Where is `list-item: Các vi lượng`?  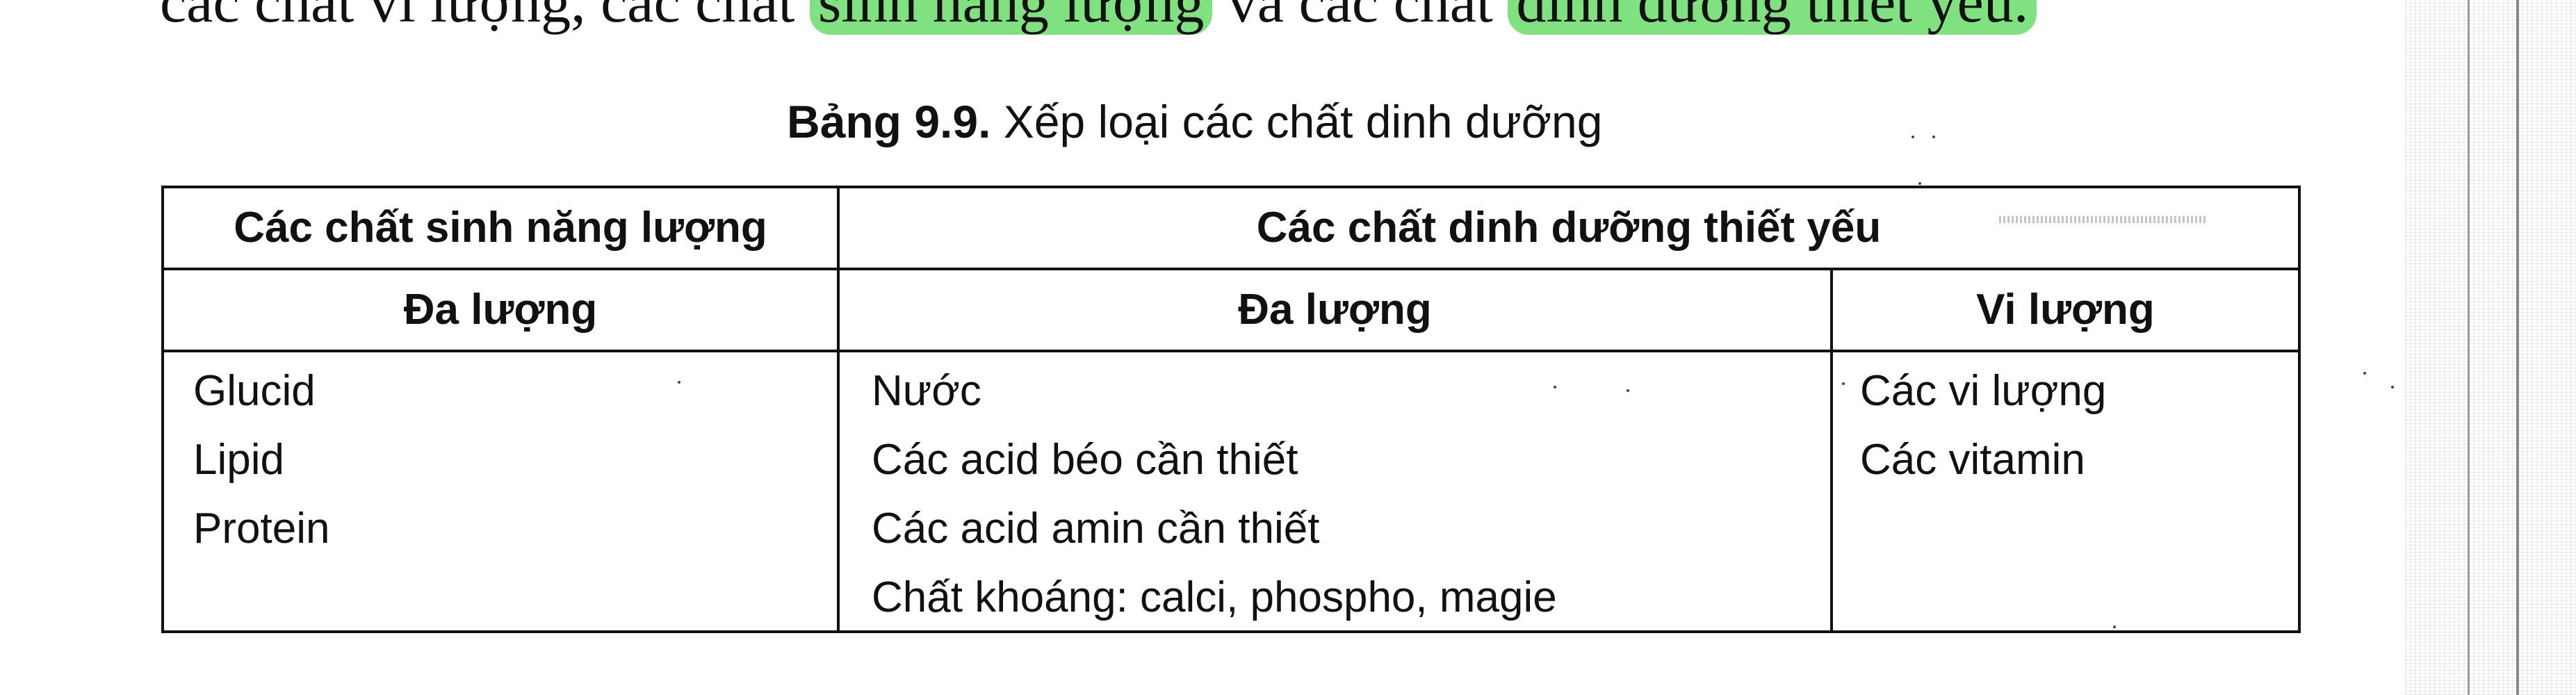
list-item: Các vi lượng is located at coordinates (1983, 391).